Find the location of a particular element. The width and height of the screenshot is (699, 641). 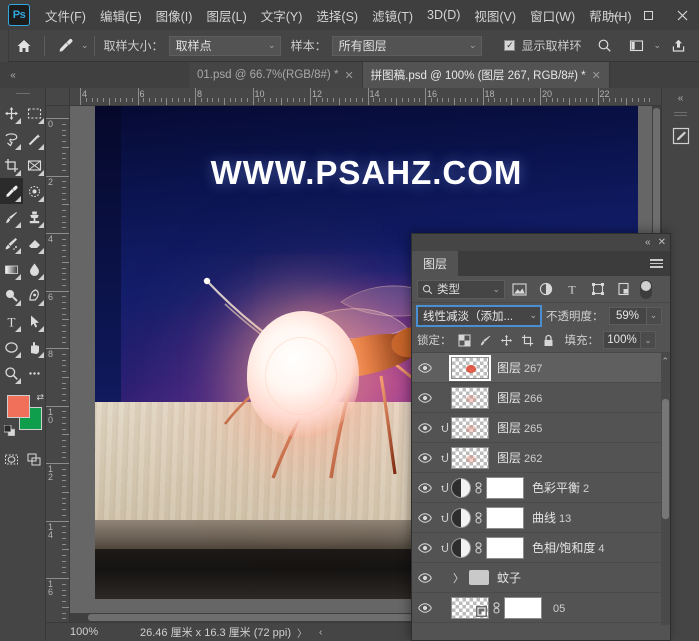

menu-filter: 滤镜(T) is located at coordinates (392, 15).